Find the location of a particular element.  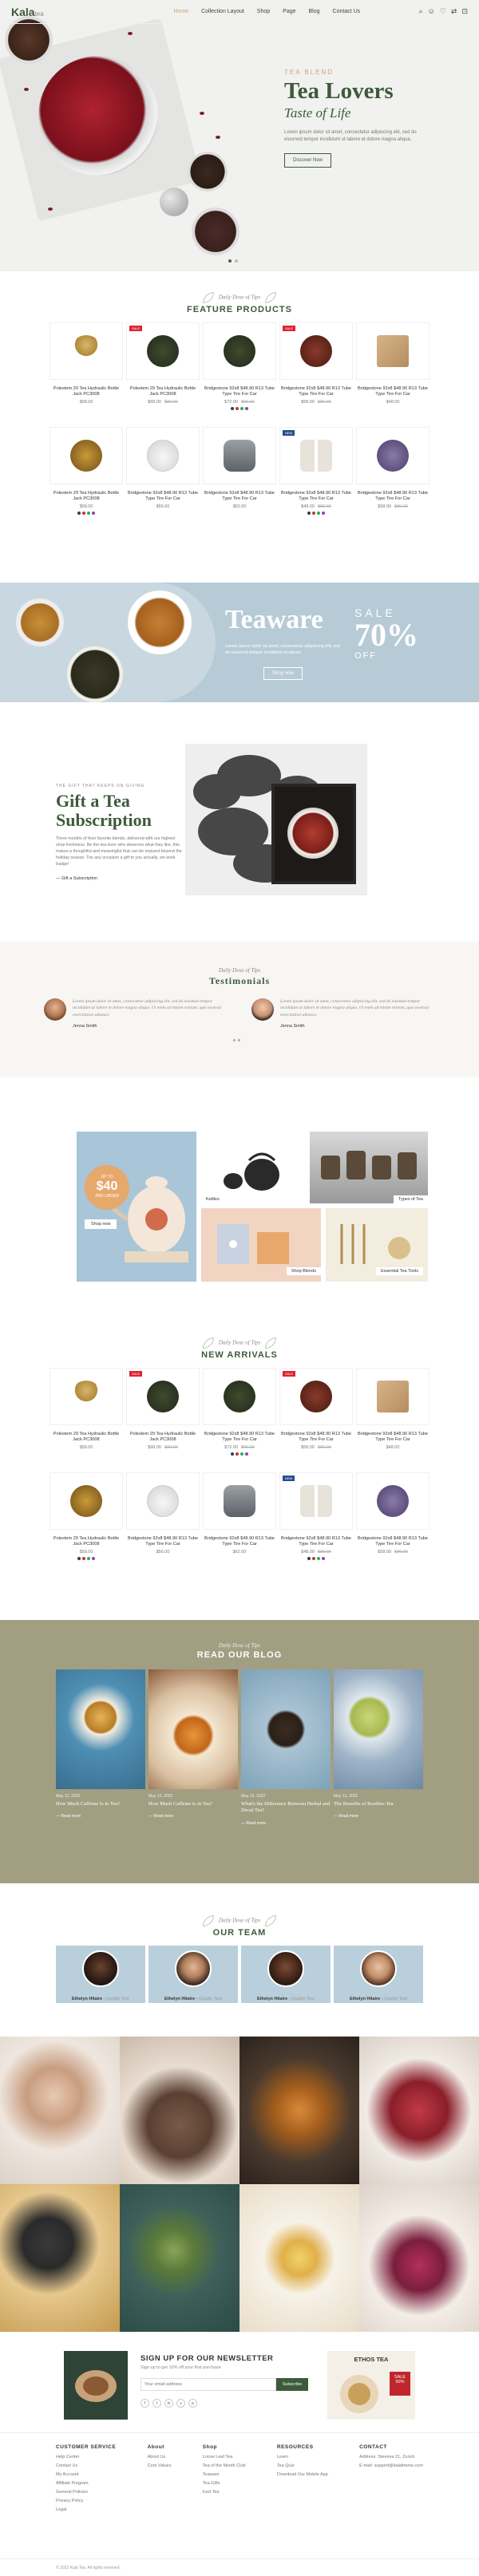

product-image: NEW is located at coordinates (316, 455).